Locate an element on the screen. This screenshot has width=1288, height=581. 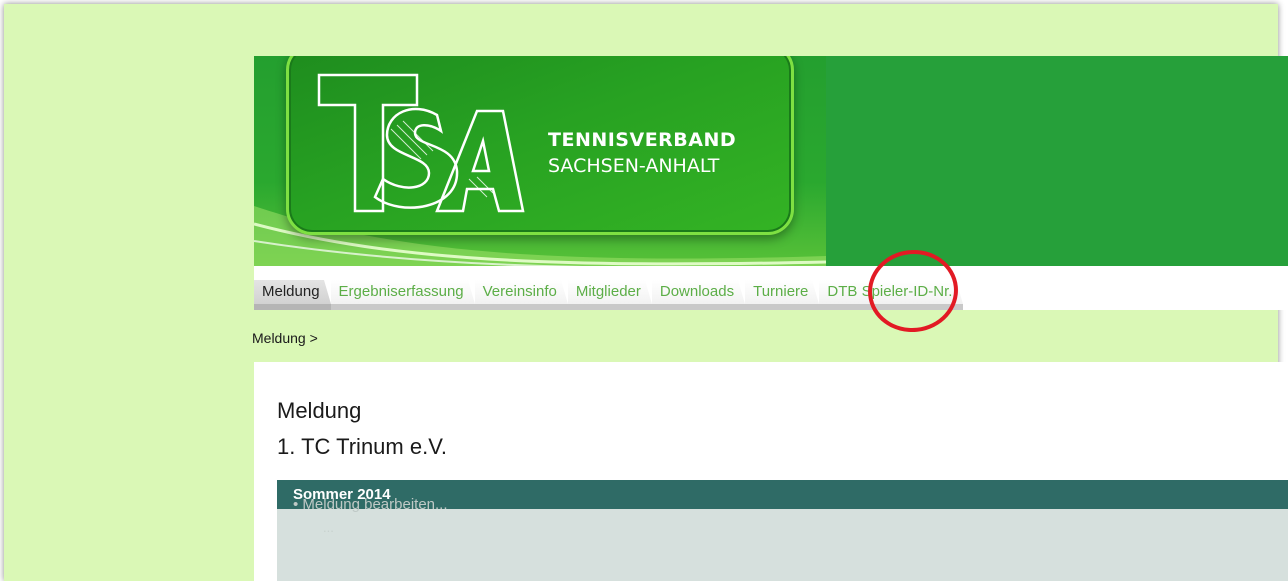
tab-turniere: Turniere is located at coordinates (782, 295).